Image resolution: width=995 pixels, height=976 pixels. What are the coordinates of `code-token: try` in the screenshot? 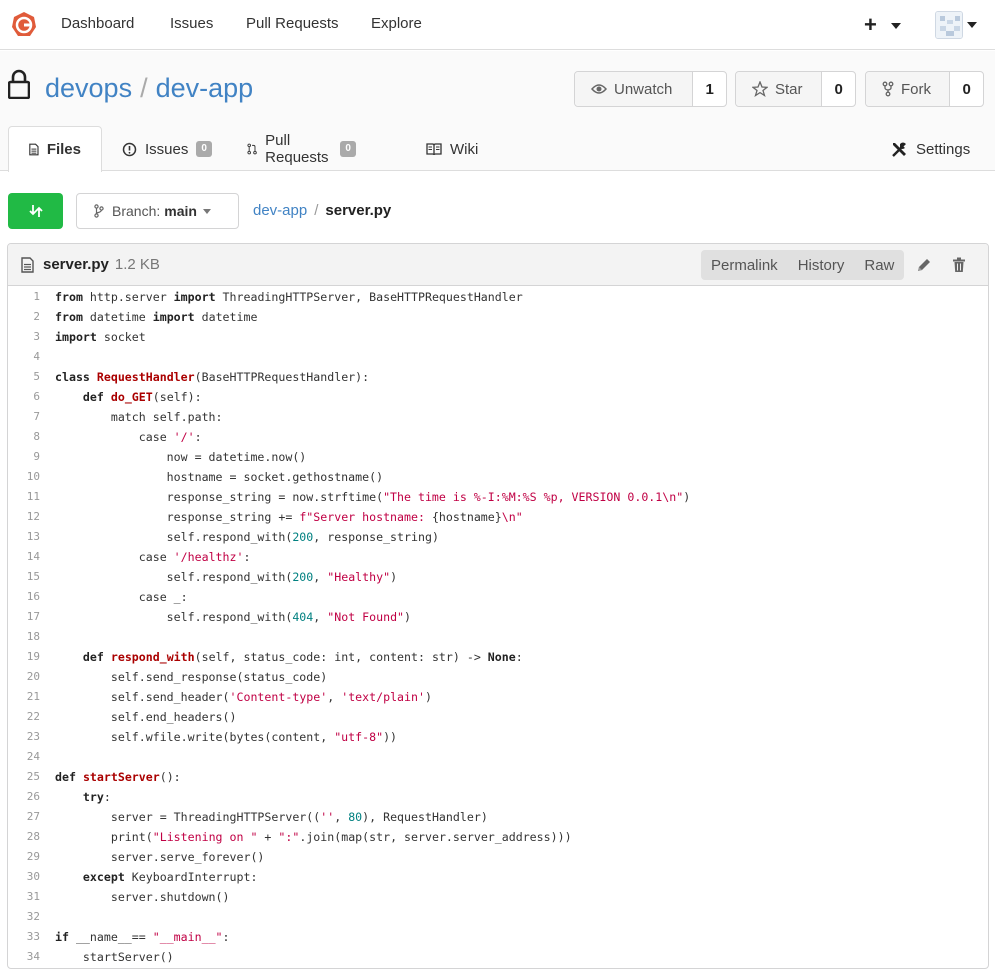 It's located at (93, 797).